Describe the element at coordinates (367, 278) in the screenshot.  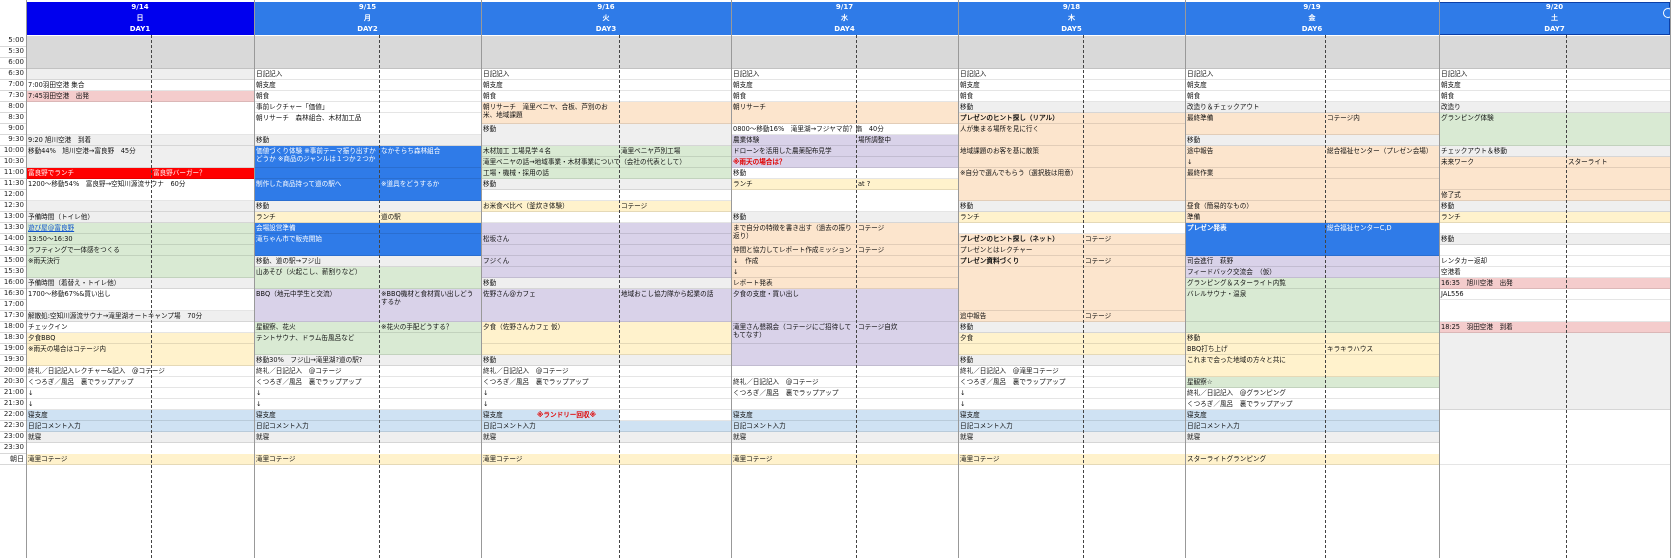
I see `schedule-cell: 山あそび（火起こし、薪割りなど）` at that location.